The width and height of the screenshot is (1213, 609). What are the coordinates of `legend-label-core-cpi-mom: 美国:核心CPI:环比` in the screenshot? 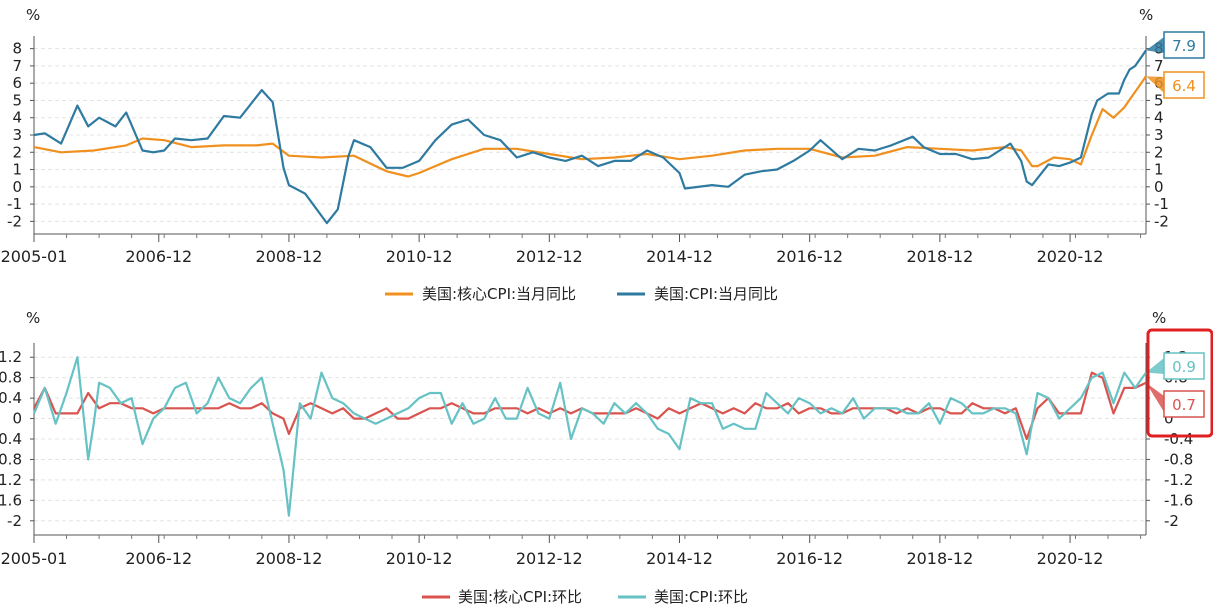 It's located at (520, 597).